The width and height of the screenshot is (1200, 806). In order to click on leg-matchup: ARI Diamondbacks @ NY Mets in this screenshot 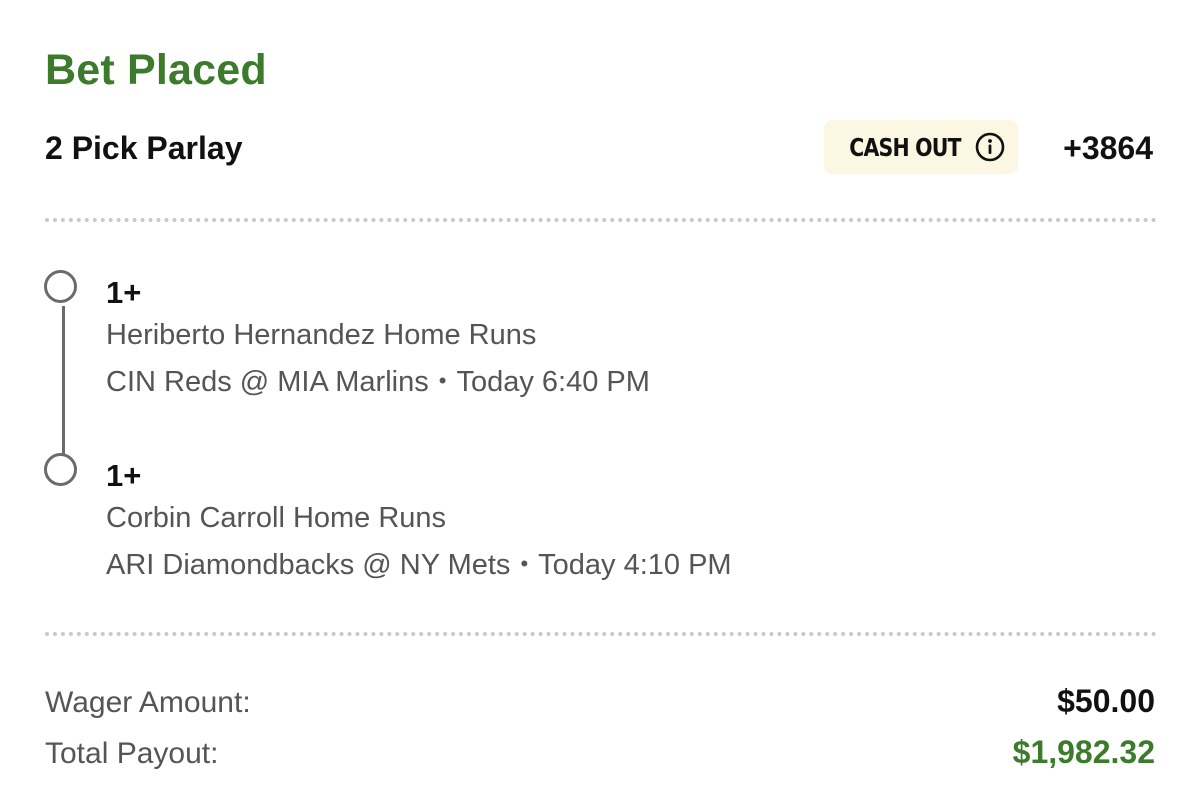, I will do `click(308, 565)`.